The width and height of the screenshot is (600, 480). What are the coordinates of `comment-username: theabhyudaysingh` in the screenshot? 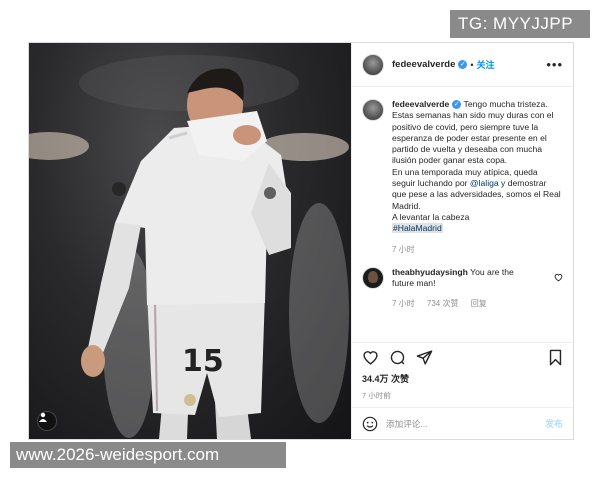 It's located at (430, 272).